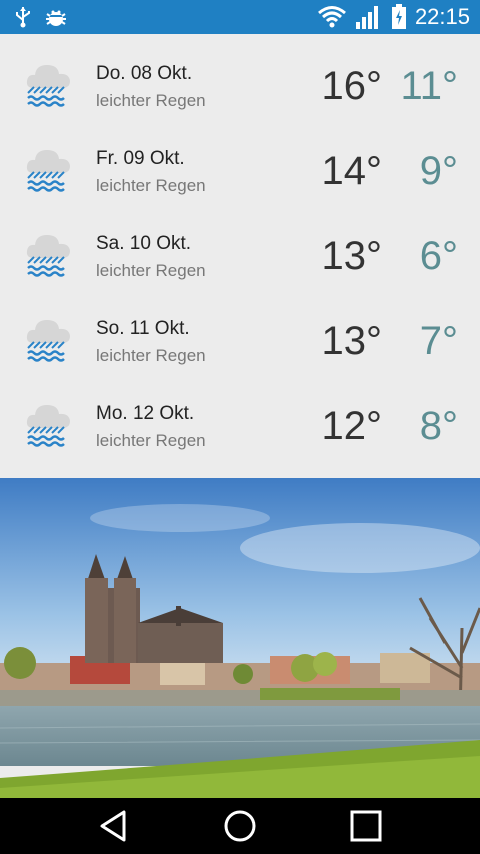  What do you see at coordinates (366, 17) in the screenshot?
I see `signal-icon` at bounding box center [366, 17].